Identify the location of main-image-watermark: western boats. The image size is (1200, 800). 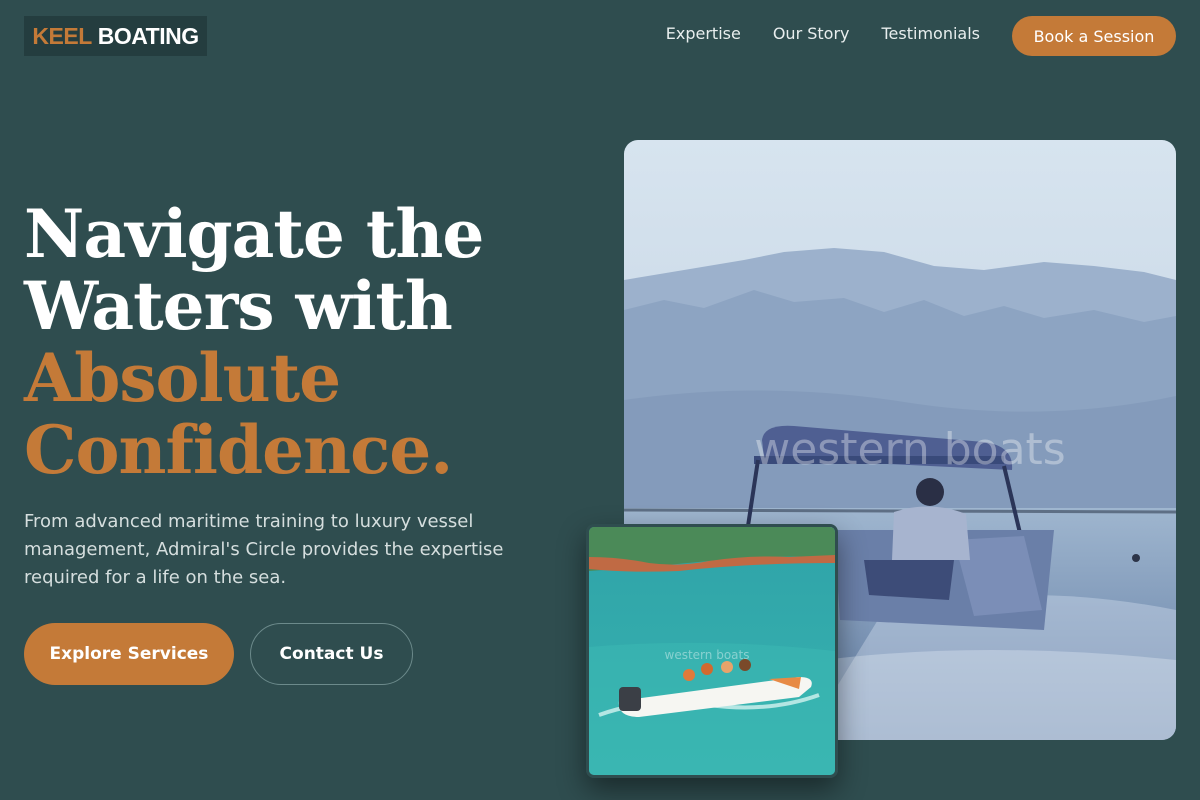
(909, 449).